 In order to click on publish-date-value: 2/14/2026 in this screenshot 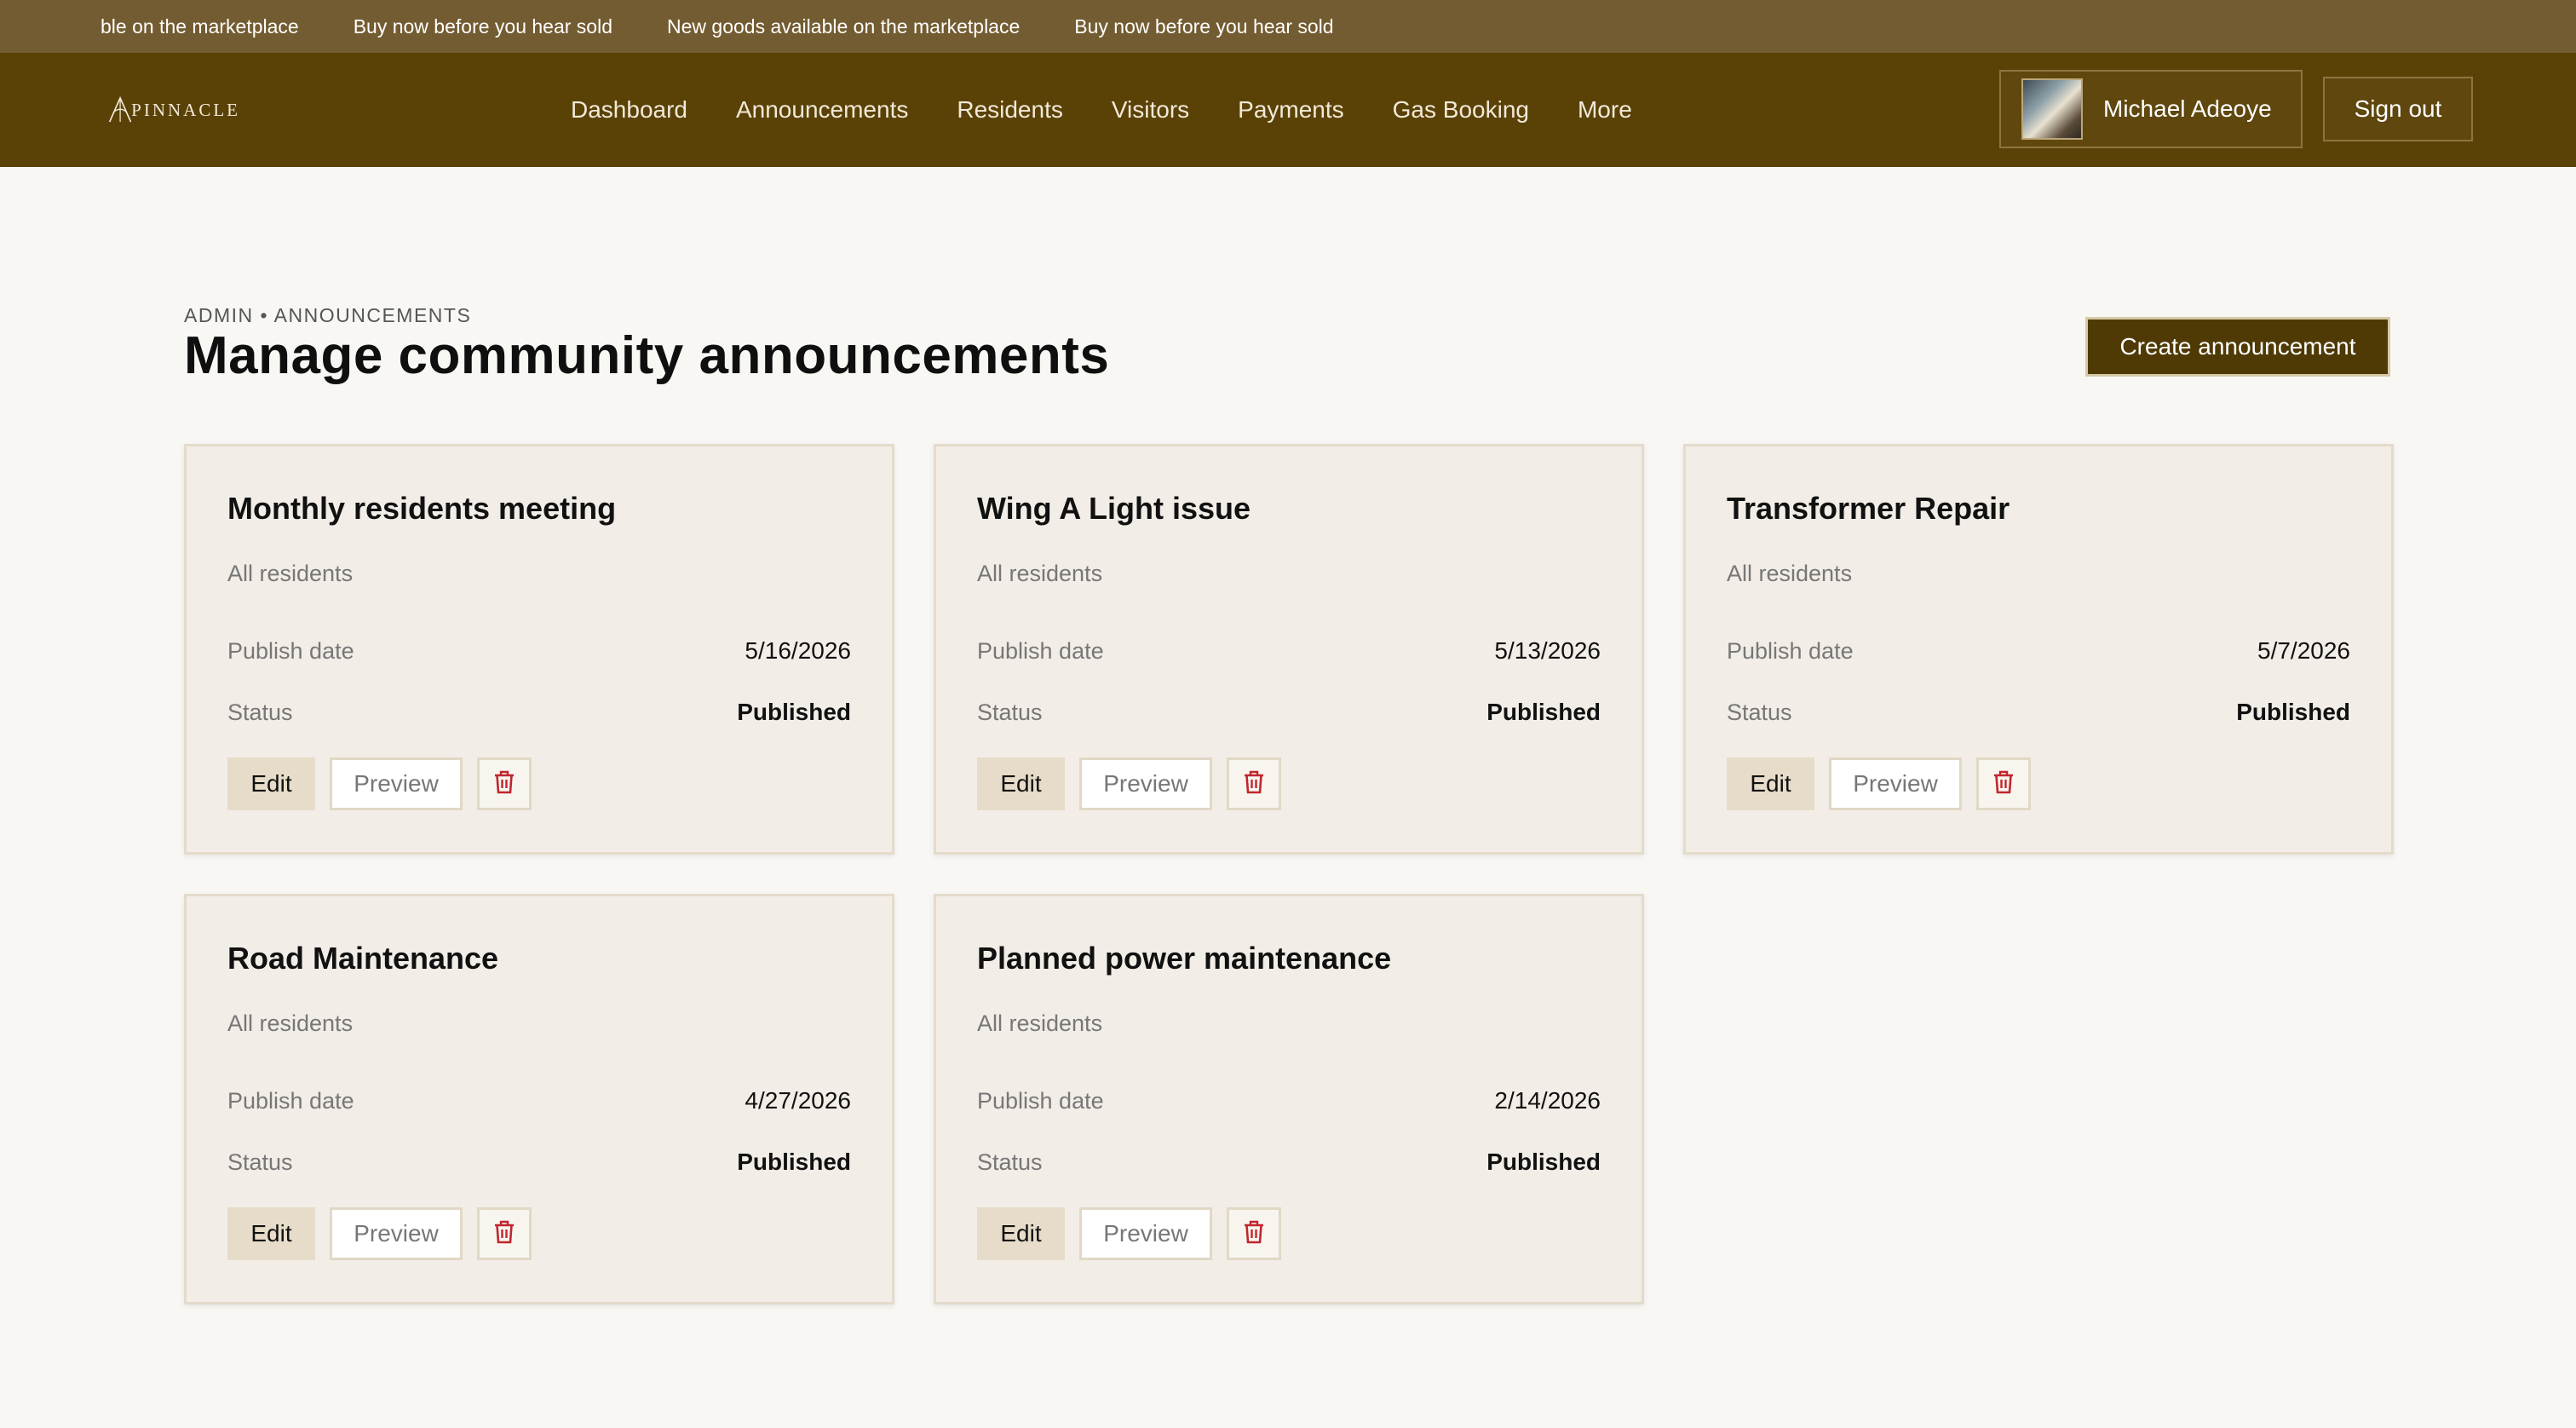, I will do `click(1548, 1100)`.